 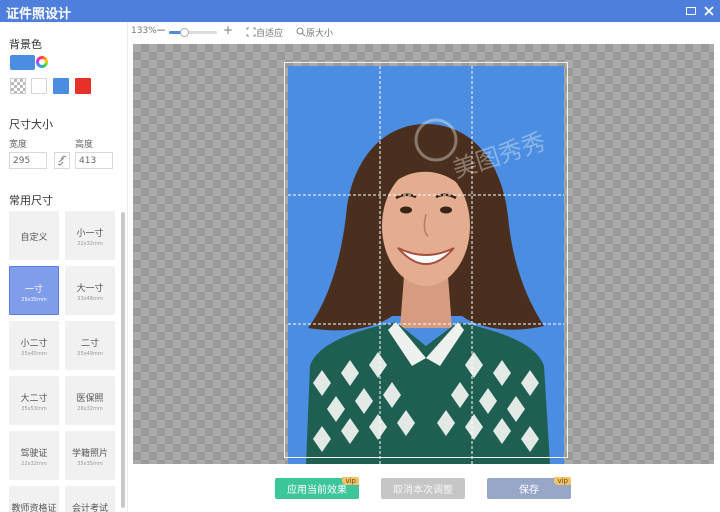 I want to click on size-card-name: 大一寸, so click(x=90, y=289).